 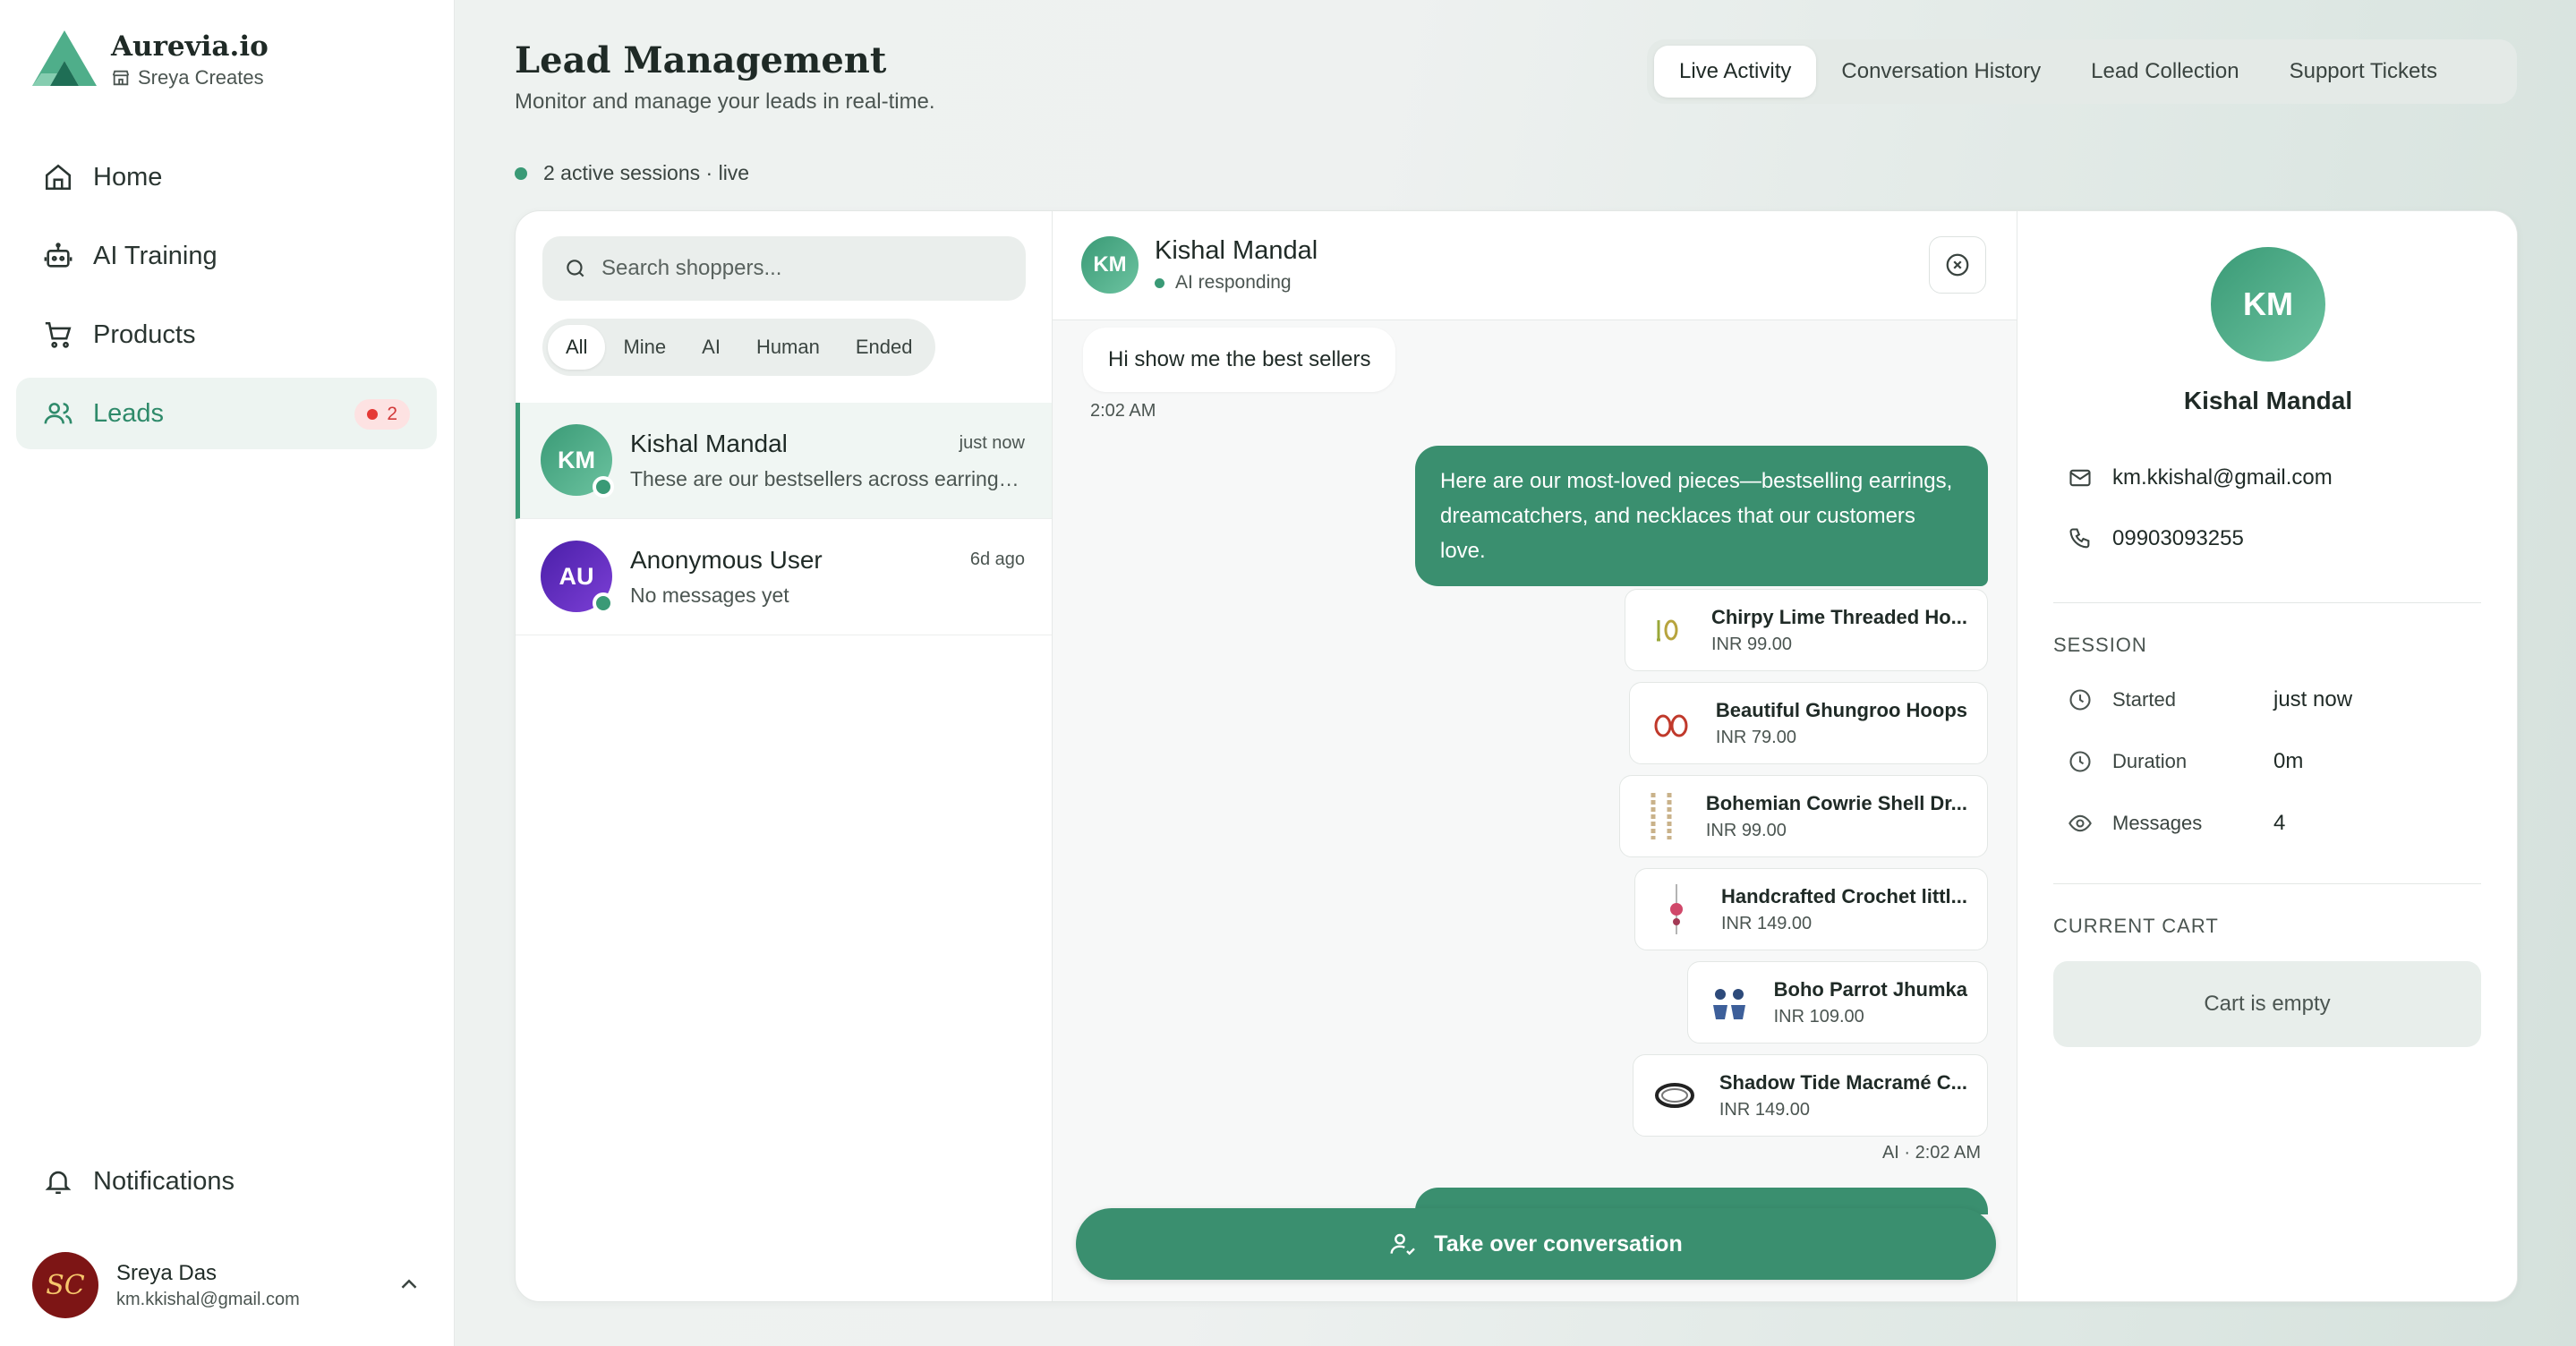 What do you see at coordinates (409, 1285) in the screenshot?
I see `chevron-up-icon` at bounding box center [409, 1285].